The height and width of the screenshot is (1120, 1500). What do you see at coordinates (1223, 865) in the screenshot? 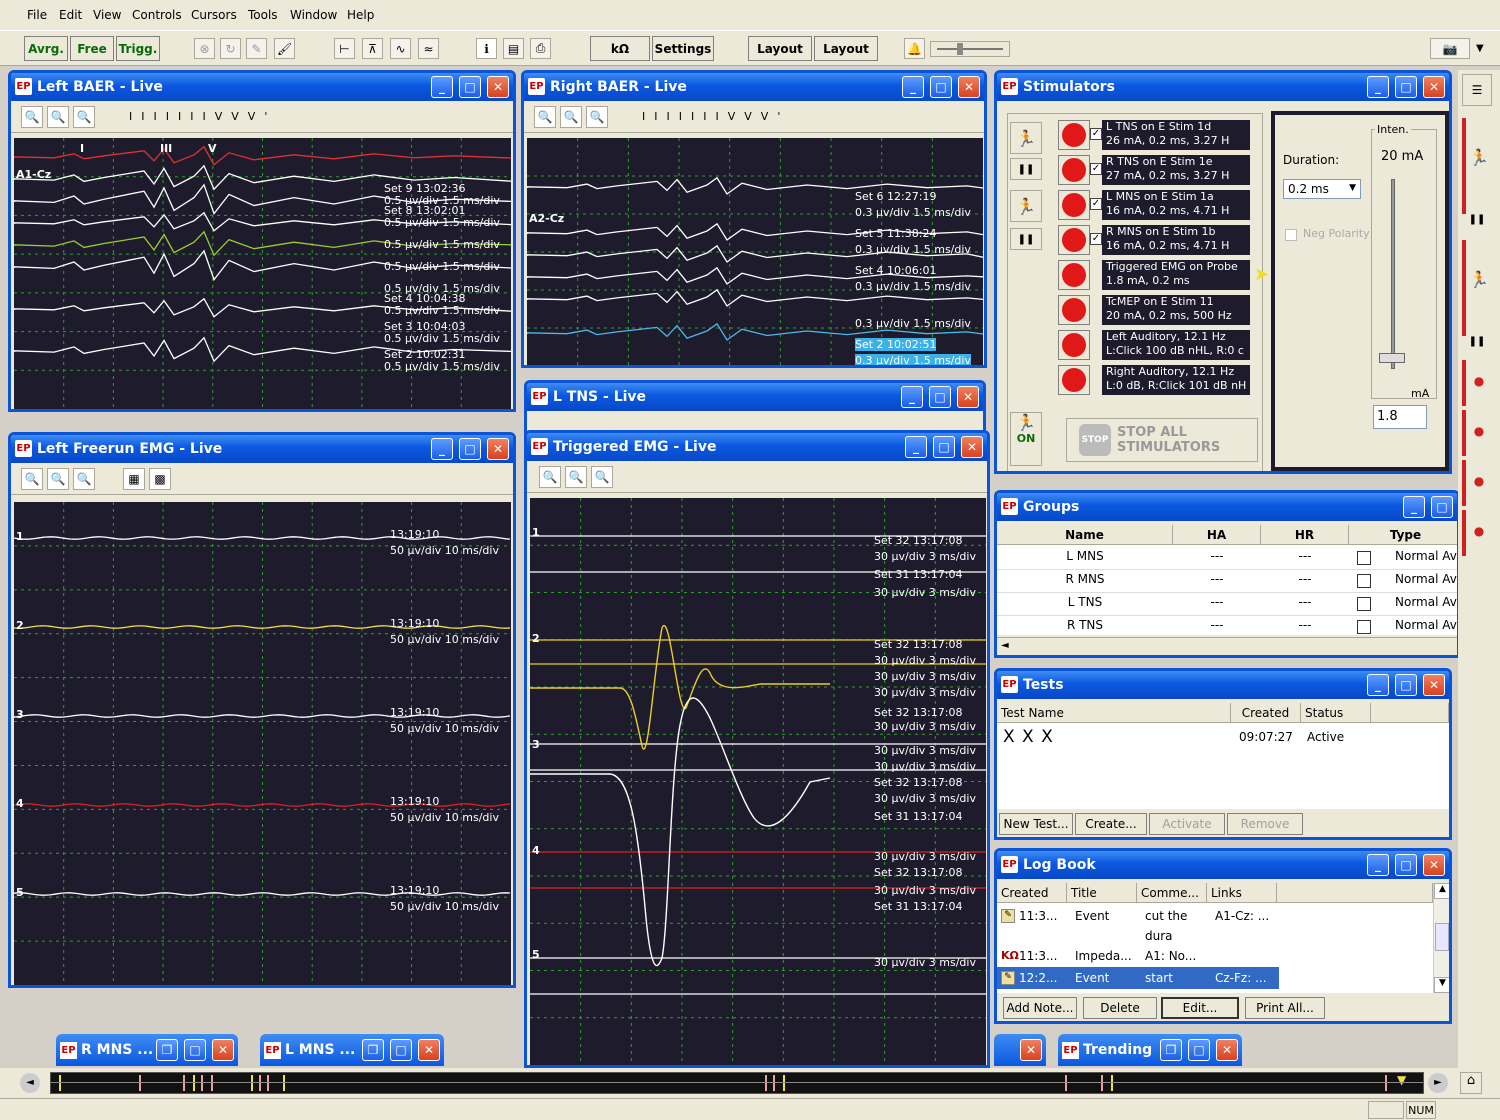
I see `logbook-titlebar: EP Log Book _ □ ✕` at bounding box center [1223, 865].